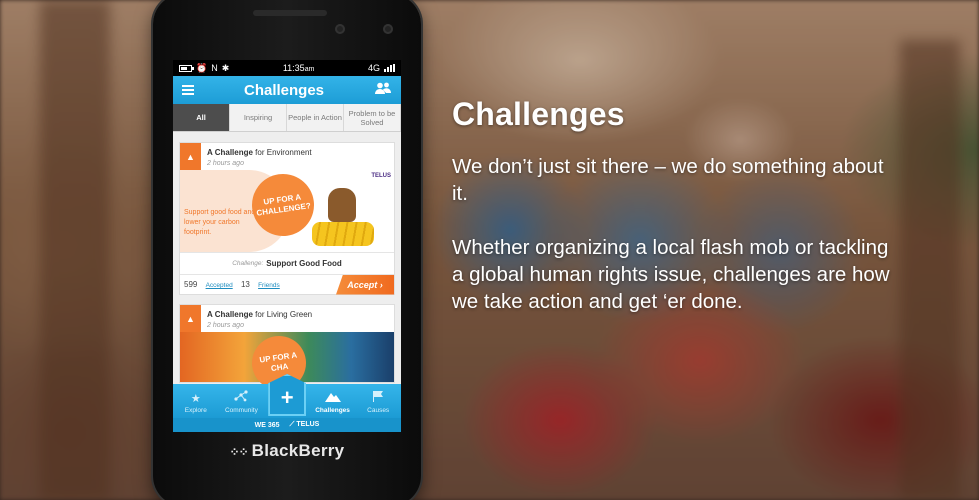  I want to click on challenge-name: Support Good Food, so click(304, 263).